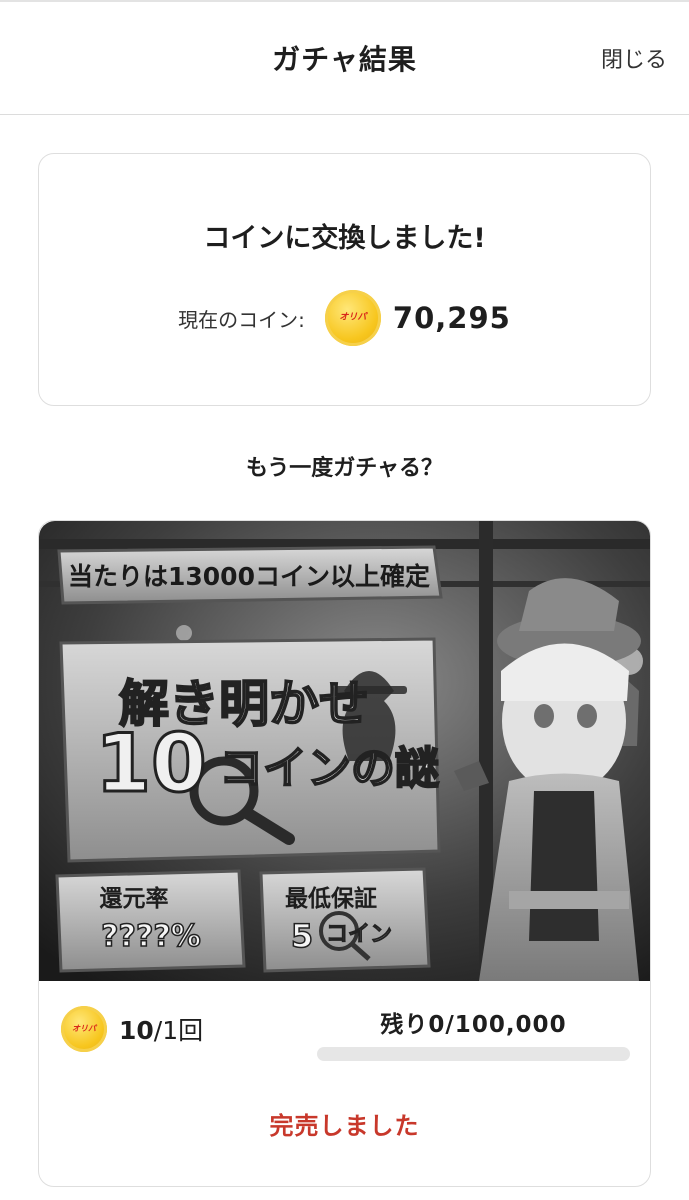 The height and width of the screenshot is (1200, 689). What do you see at coordinates (359, 934) in the screenshot?
I see `banner-guarantee-unit: コイン` at bounding box center [359, 934].